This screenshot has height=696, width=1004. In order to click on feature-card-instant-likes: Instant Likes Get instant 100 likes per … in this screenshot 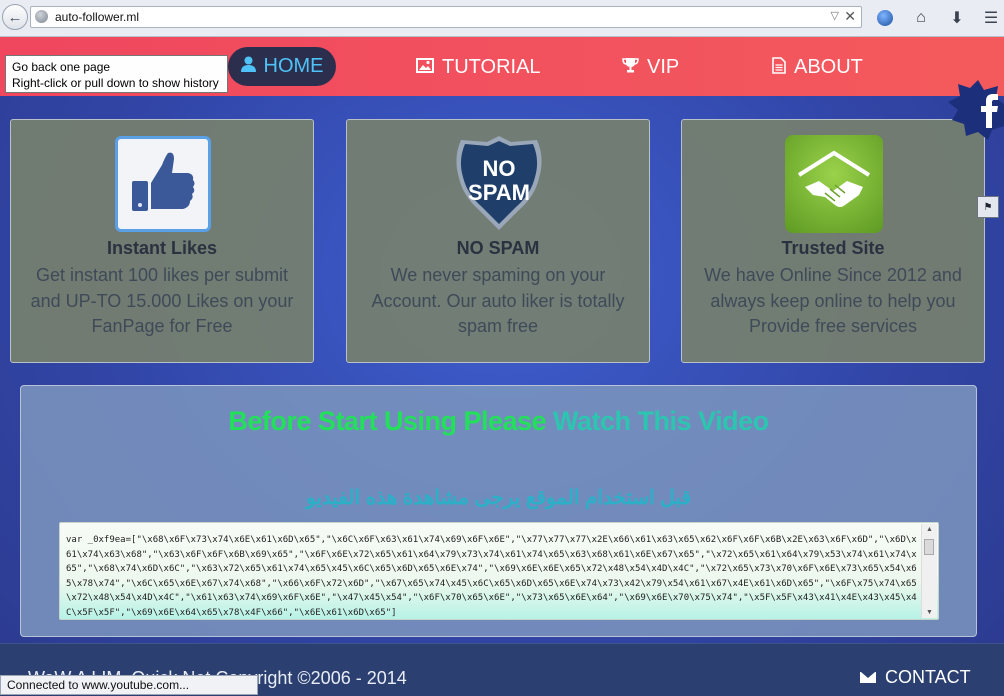, I will do `click(162, 241)`.